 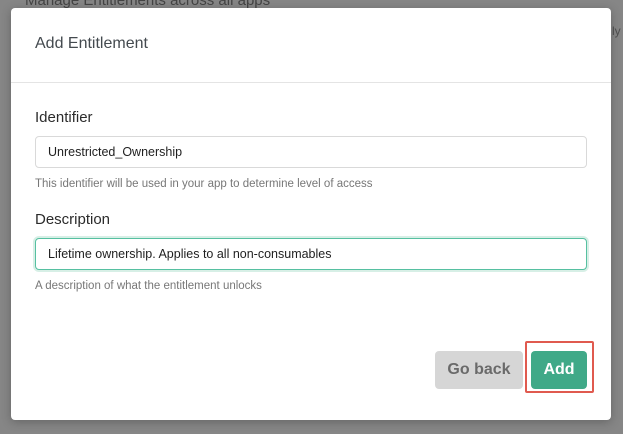 What do you see at coordinates (311, 152) in the screenshot?
I see `identifier-input` at bounding box center [311, 152].